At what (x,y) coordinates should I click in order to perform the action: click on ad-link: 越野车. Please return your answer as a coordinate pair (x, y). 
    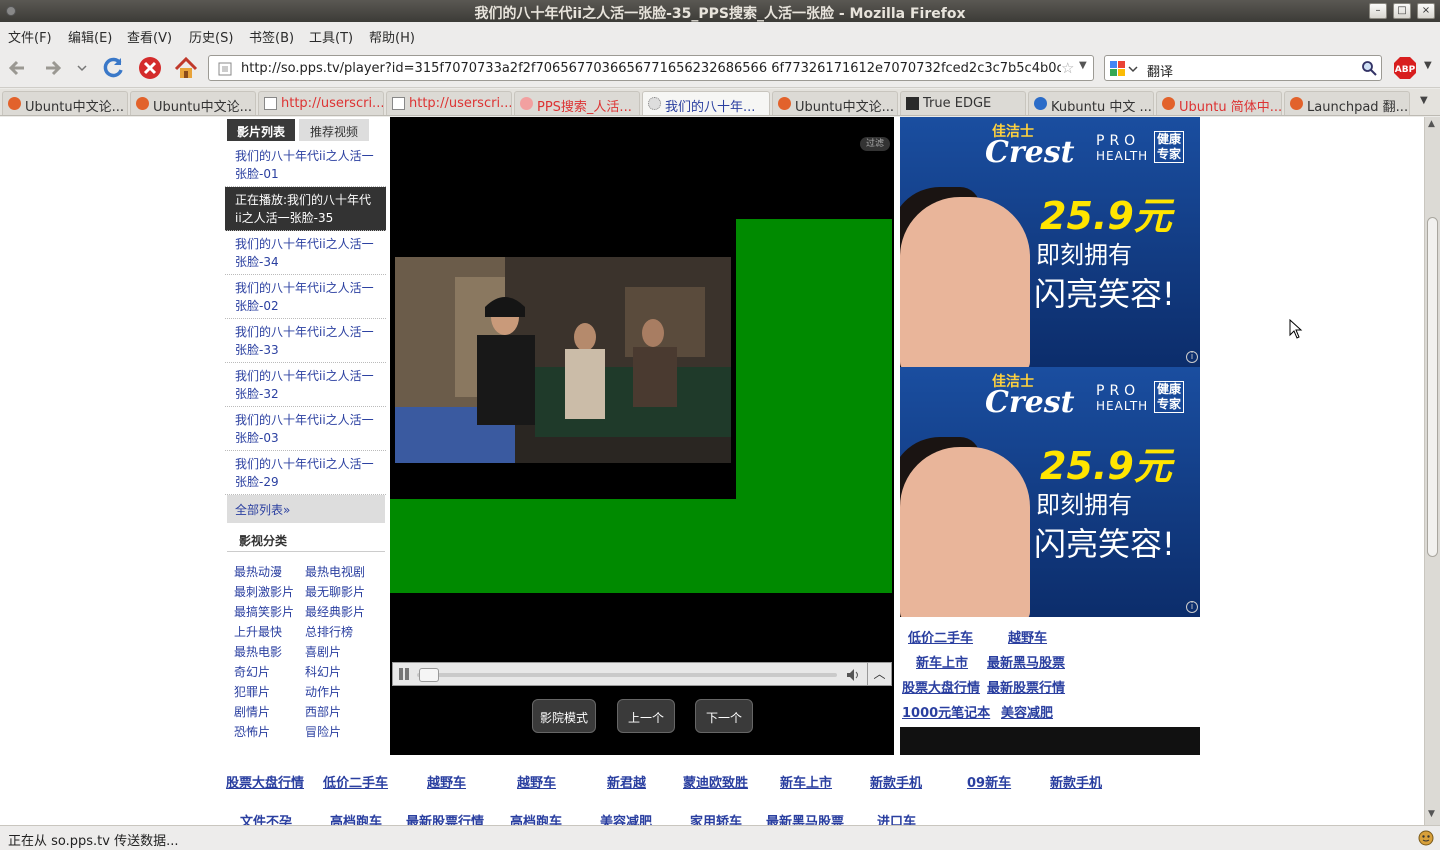
    Looking at the image, I should click on (1027, 636).